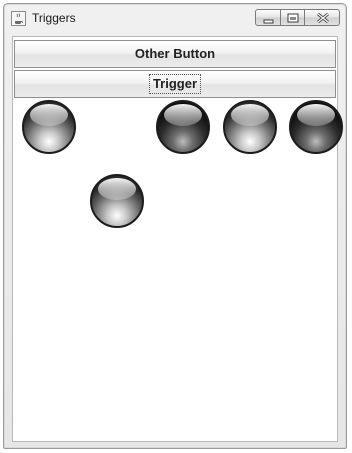 This screenshot has width=352, height=453. Describe the element at coordinates (54, 18) in the screenshot. I see `window-title: Triggers` at that location.